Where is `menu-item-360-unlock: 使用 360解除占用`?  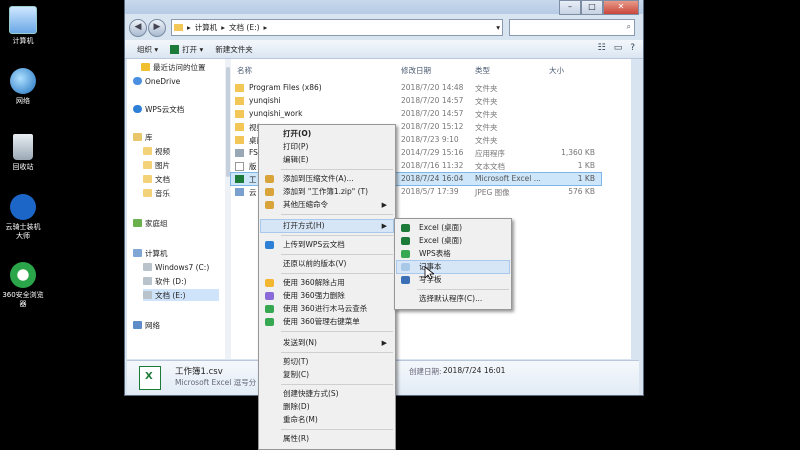
menu-item-360-unlock: 使用 360解除占用 is located at coordinates (327, 283).